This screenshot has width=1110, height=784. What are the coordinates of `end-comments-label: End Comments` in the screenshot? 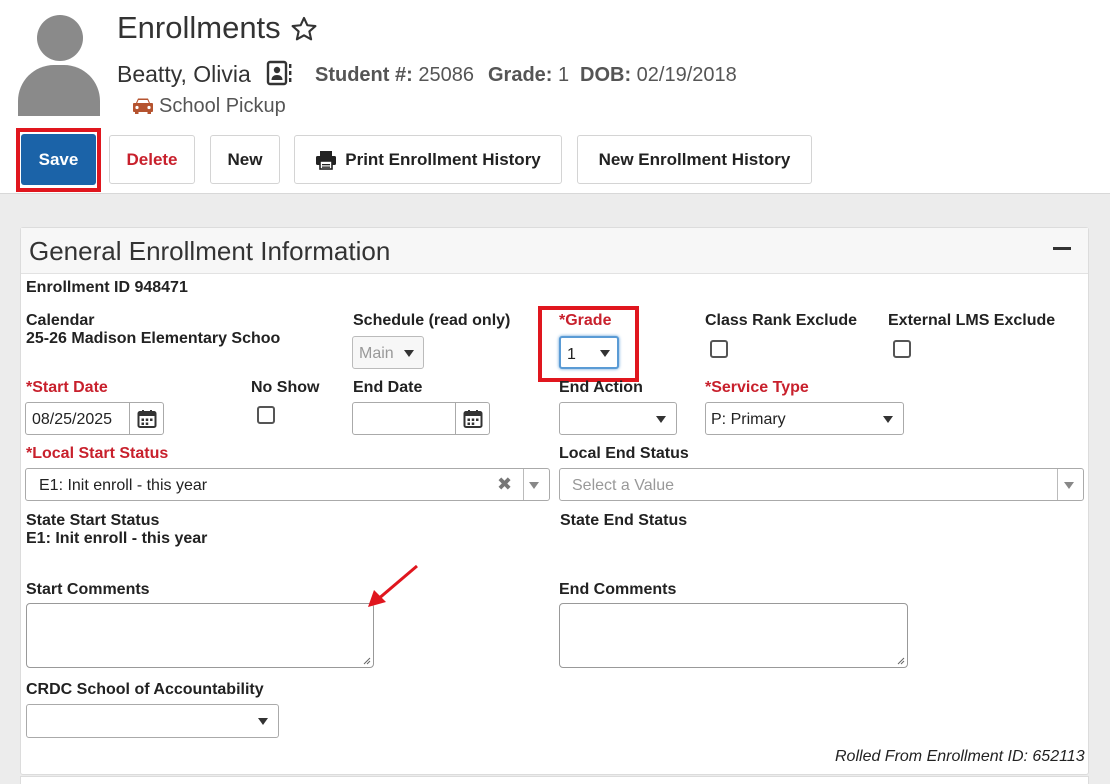 It's located at (618, 589).